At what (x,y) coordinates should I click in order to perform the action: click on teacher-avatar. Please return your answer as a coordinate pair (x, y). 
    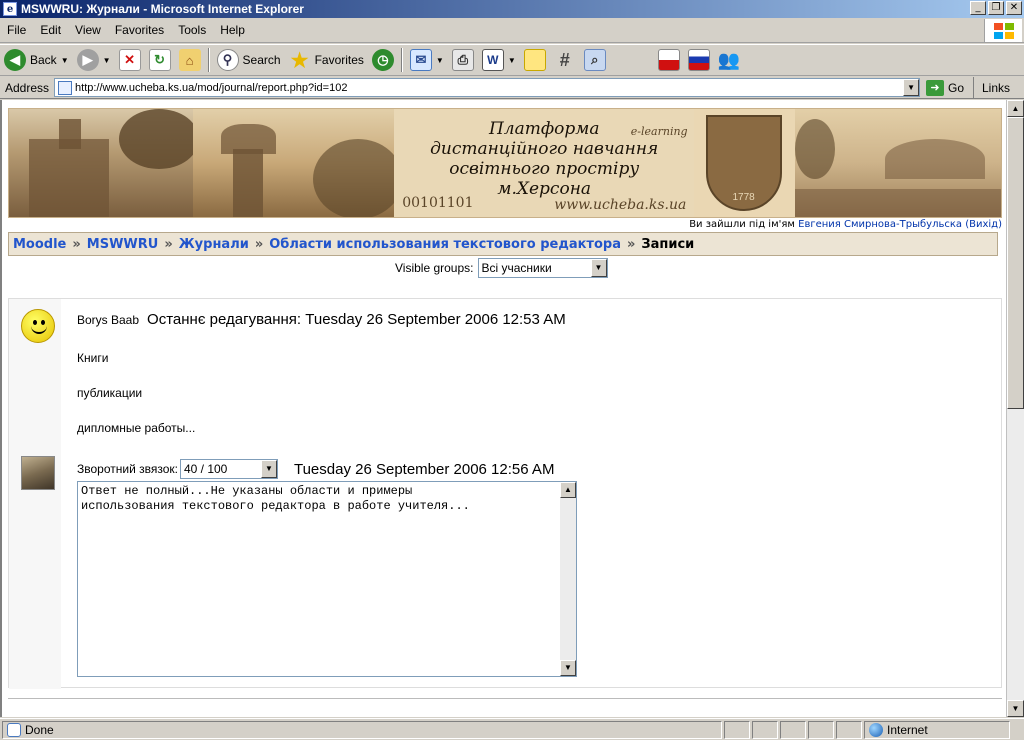
    Looking at the image, I should click on (38, 473).